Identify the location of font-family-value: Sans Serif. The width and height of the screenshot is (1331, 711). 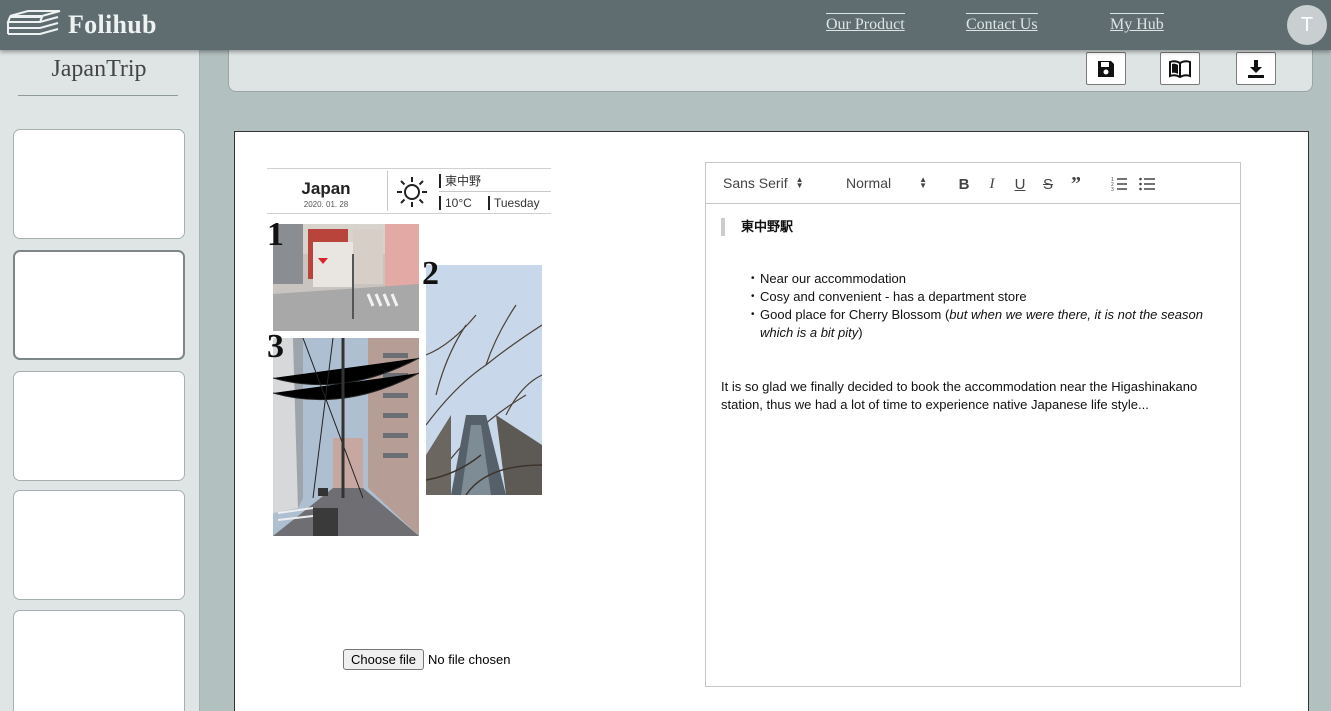
(755, 183).